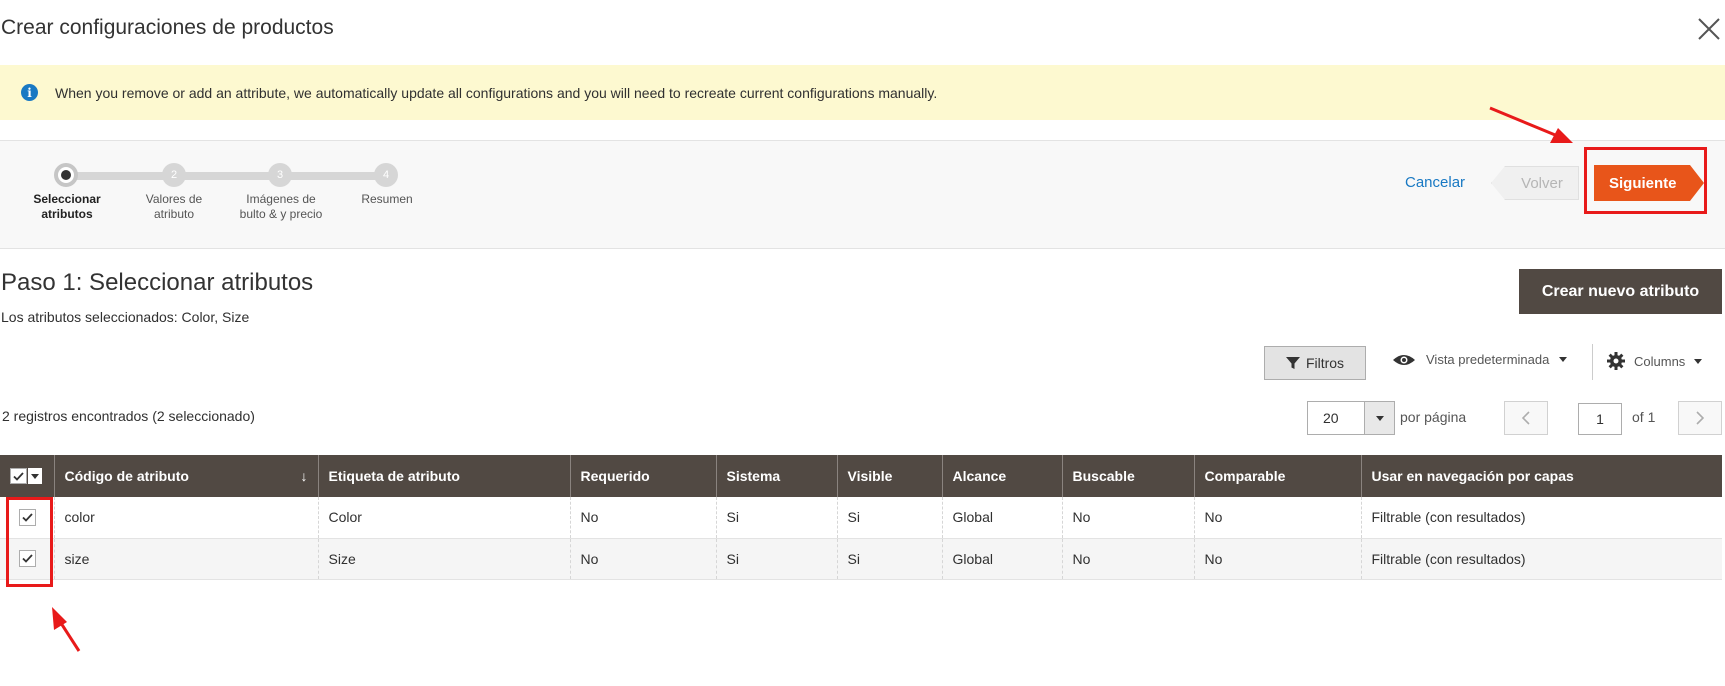  What do you see at coordinates (125, 317) in the screenshot?
I see `selected-attributes-text: Los atributos seleccionados: Color, Size` at bounding box center [125, 317].